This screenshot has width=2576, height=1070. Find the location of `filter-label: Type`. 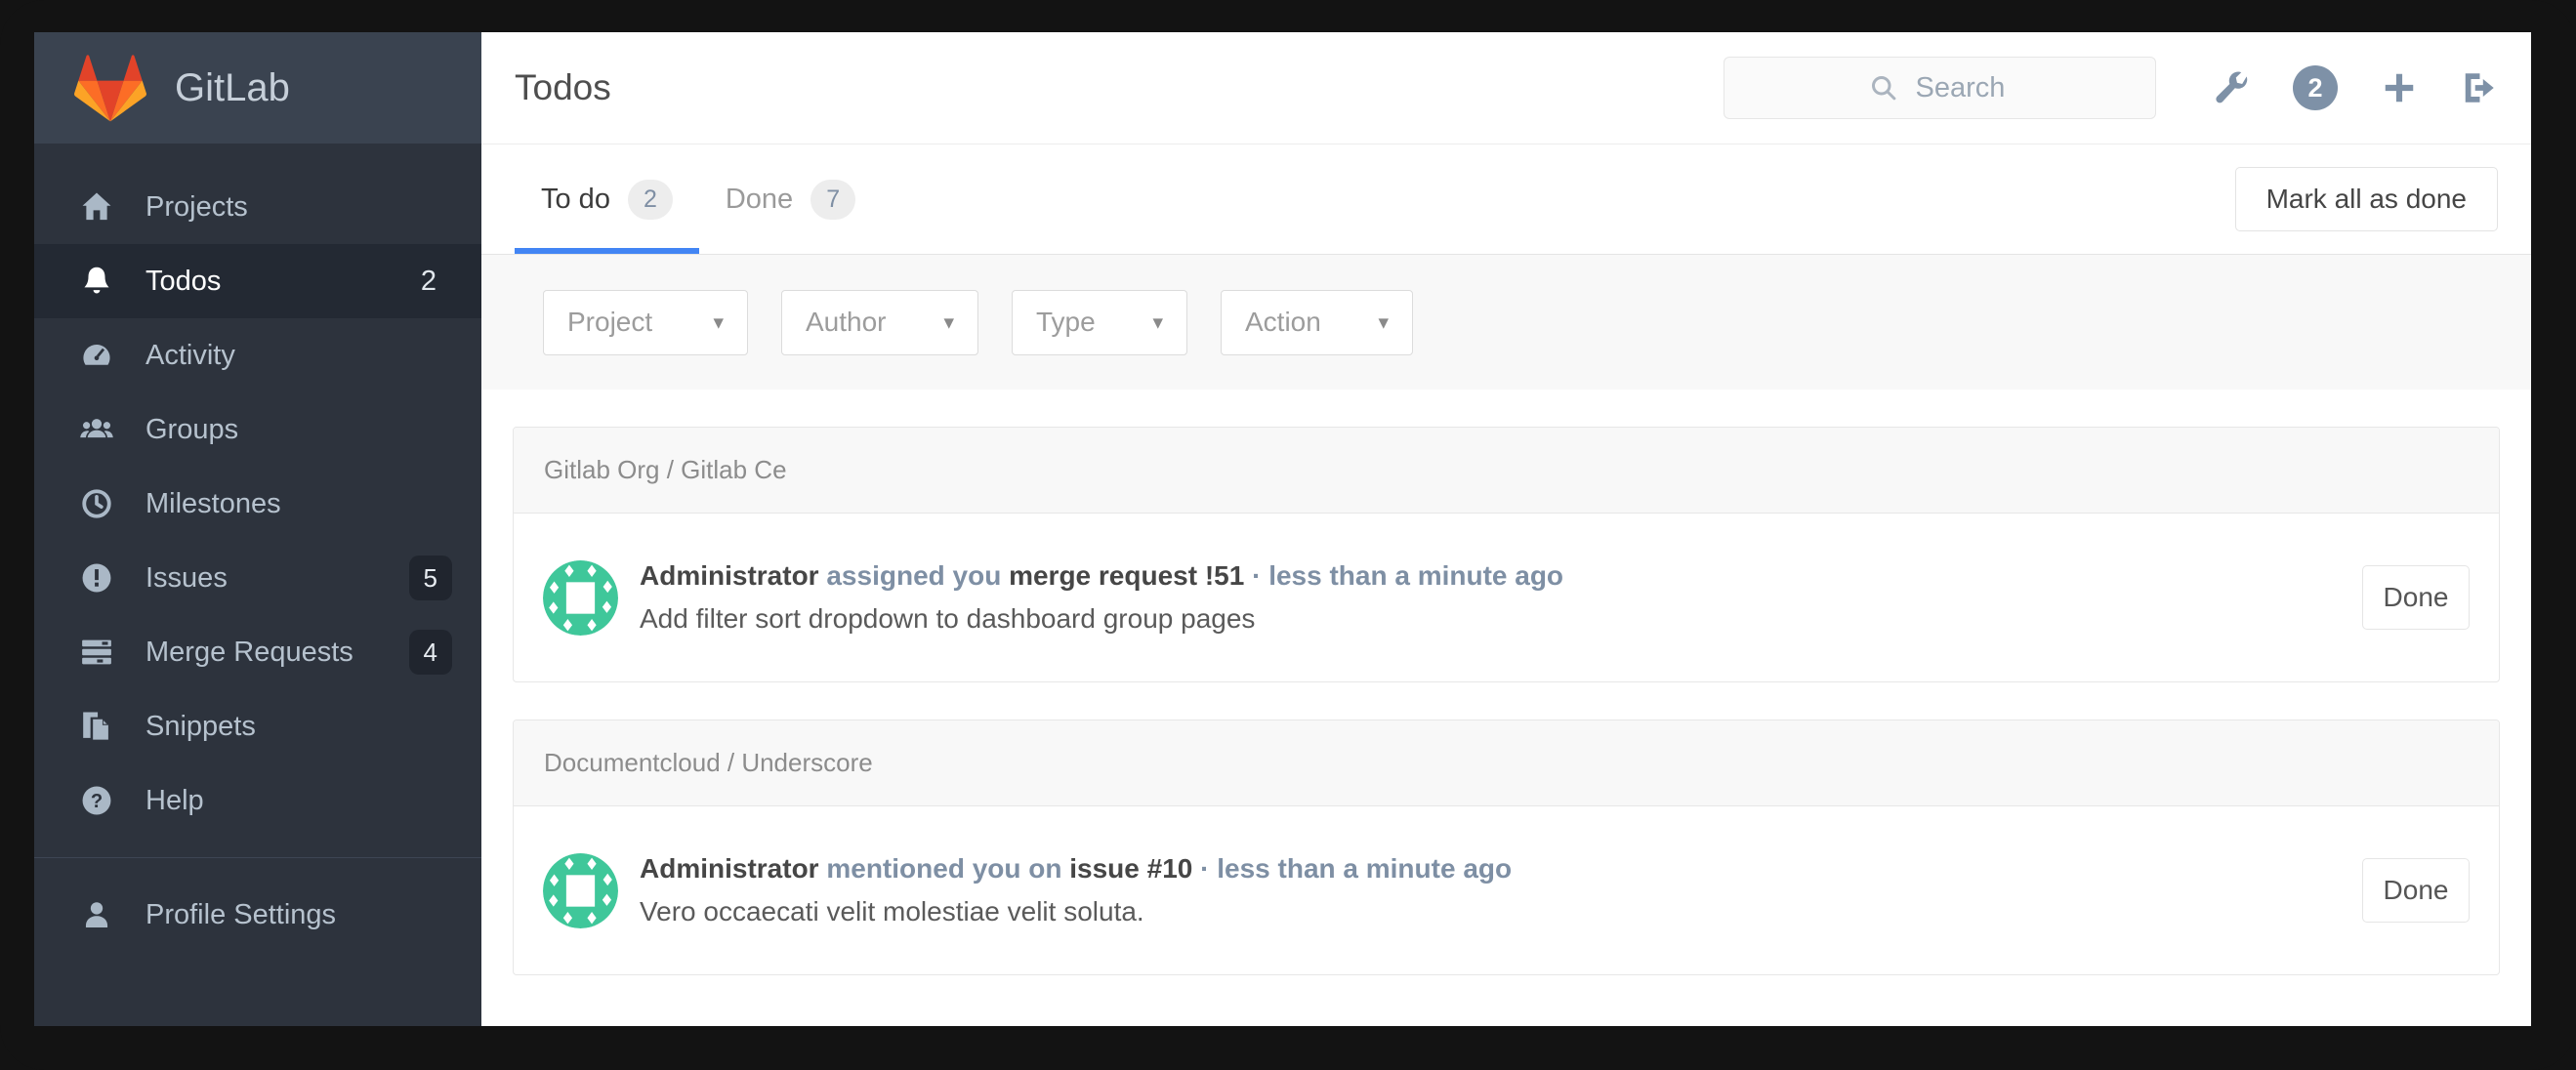

filter-label: Type is located at coordinates (1066, 322).